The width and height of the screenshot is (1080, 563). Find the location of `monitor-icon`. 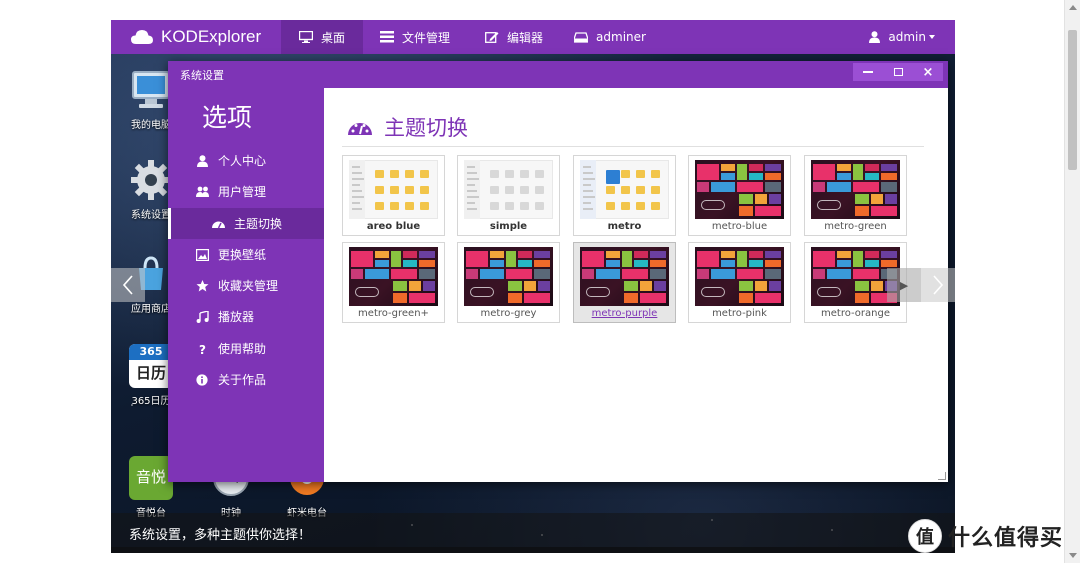

monitor-icon is located at coordinates (305, 37).